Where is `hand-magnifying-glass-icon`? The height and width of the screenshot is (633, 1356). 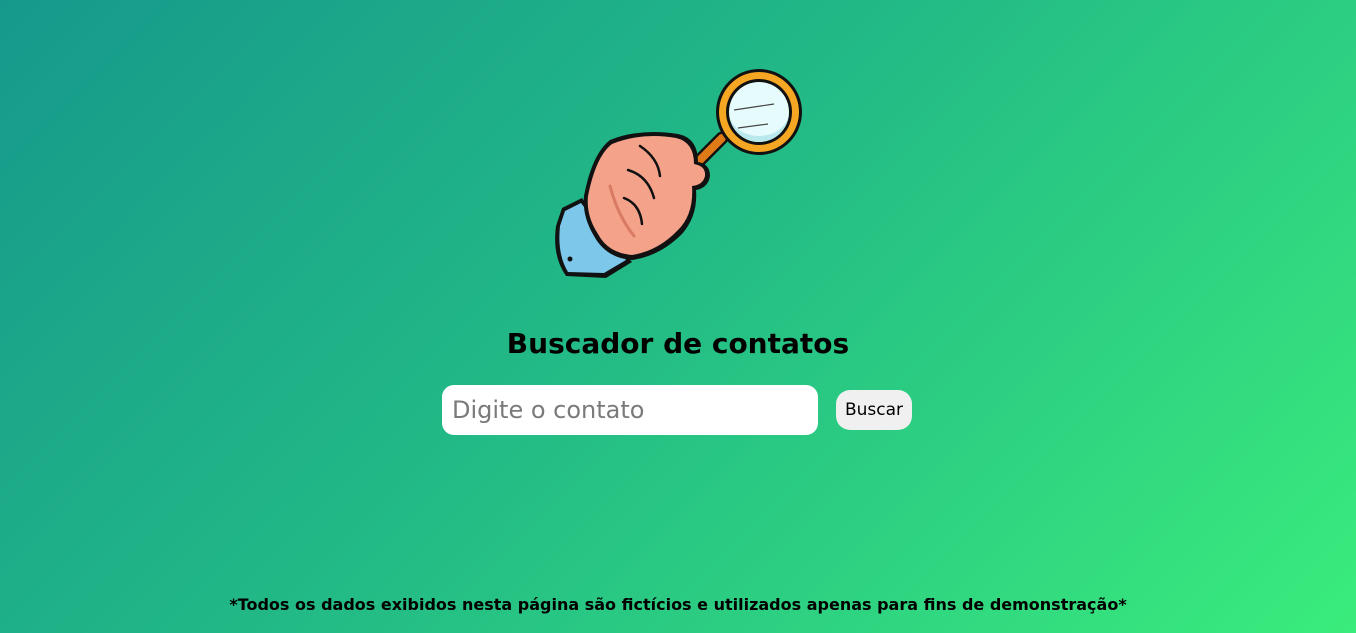 hand-magnifying-glass-icon is located at coordinates (678, 176).